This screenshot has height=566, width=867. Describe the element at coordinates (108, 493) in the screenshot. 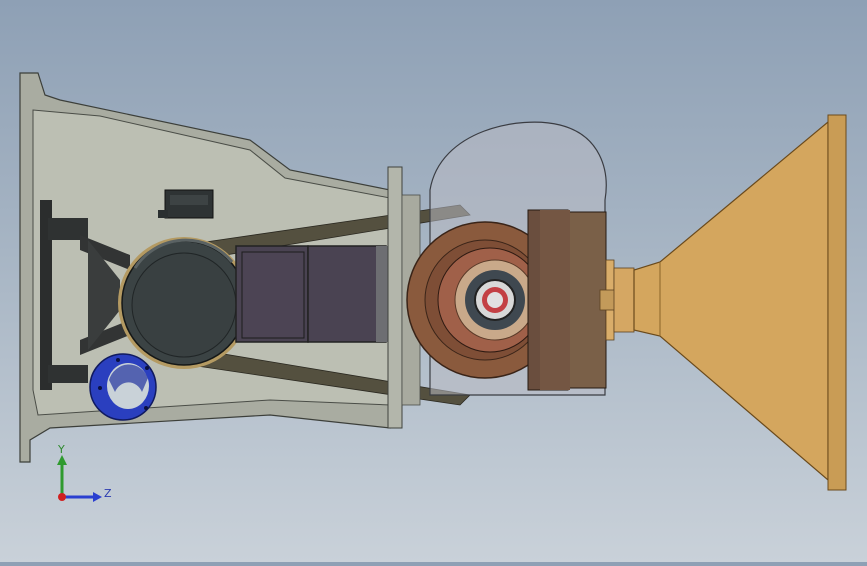

I see `z-axis-label: Z` at that location.